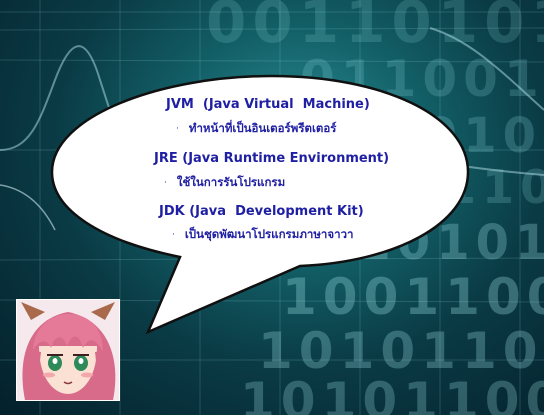 This screenshot has width=544, height=415. Describe the element at coordinates (262, 128) in the screenshot. I see `jvm-bullet-text: ทำหน้าที่เป็นอินเตอร์พรีตเตอร์` at that location.